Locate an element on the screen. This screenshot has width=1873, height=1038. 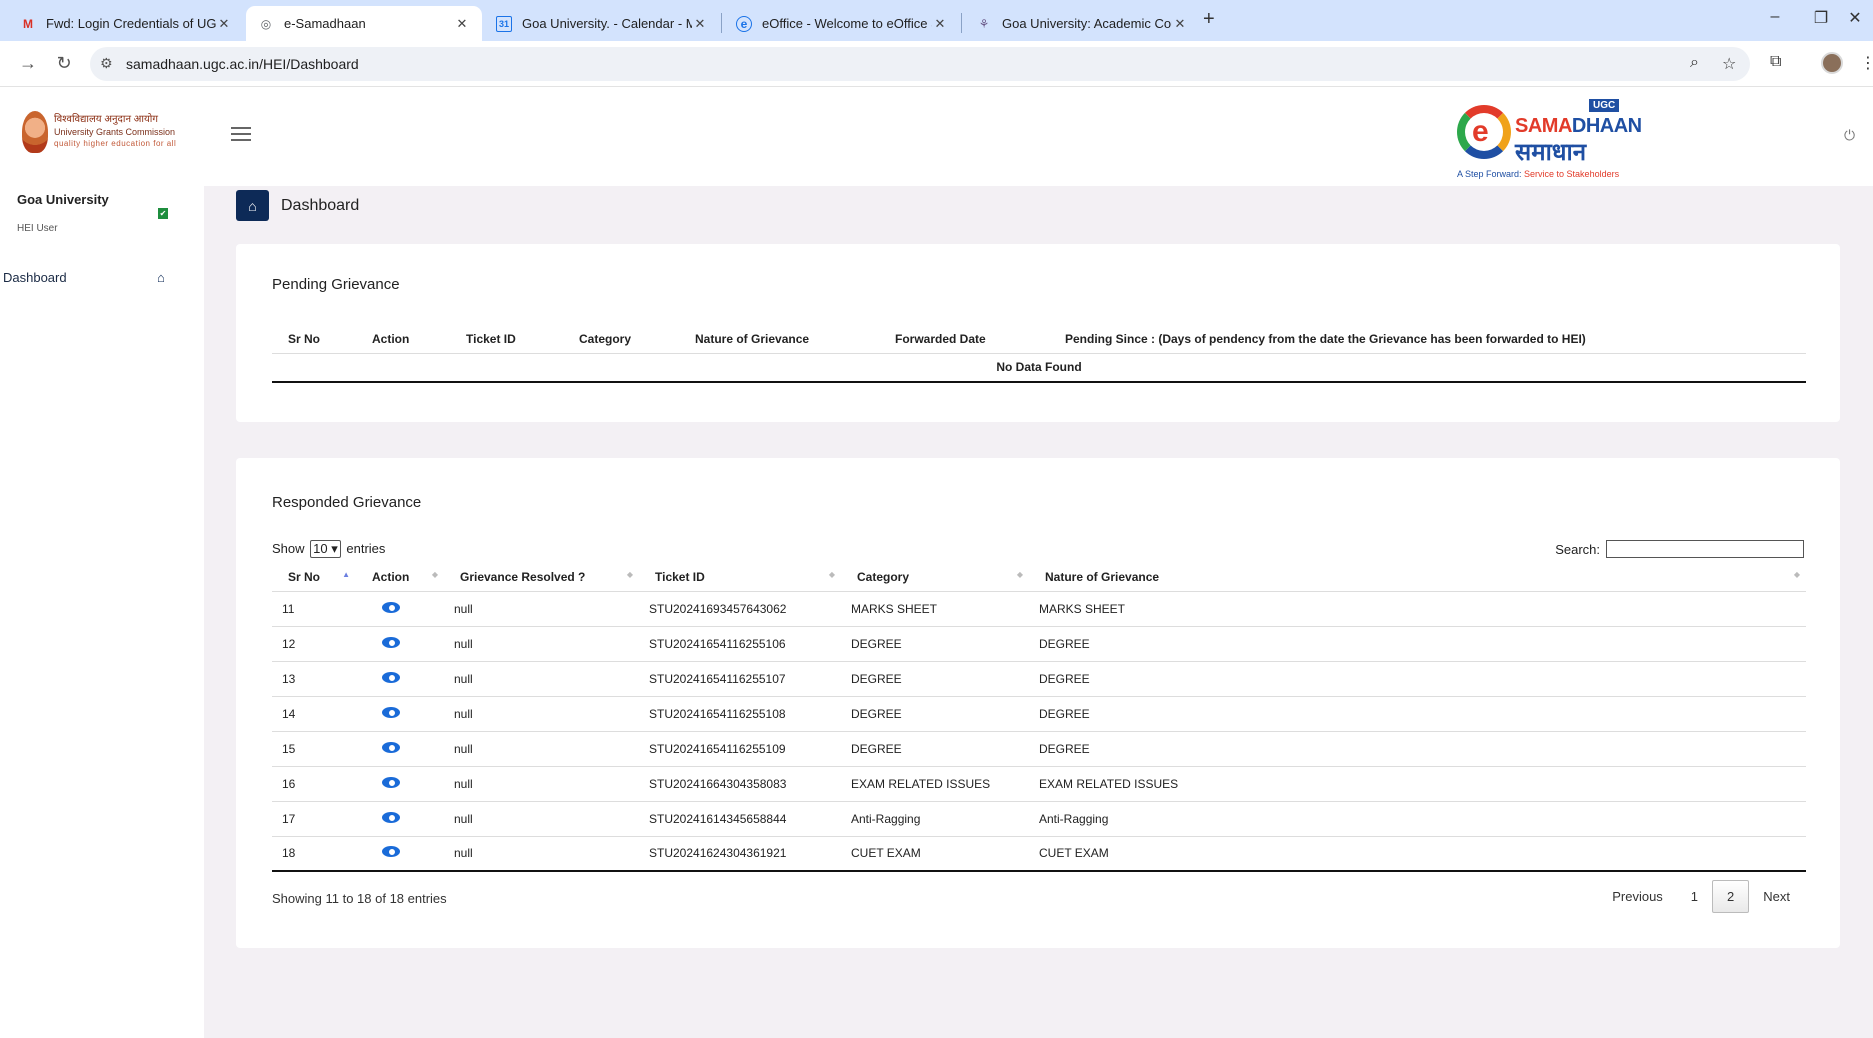
column-header: Sr No is located at coordinates (314, 339).